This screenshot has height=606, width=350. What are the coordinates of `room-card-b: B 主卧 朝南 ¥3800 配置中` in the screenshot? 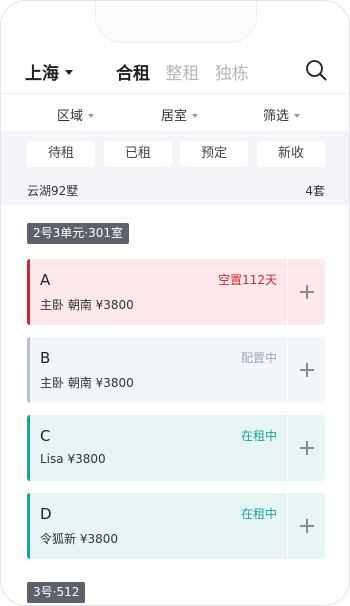 It's located at (176, 370).